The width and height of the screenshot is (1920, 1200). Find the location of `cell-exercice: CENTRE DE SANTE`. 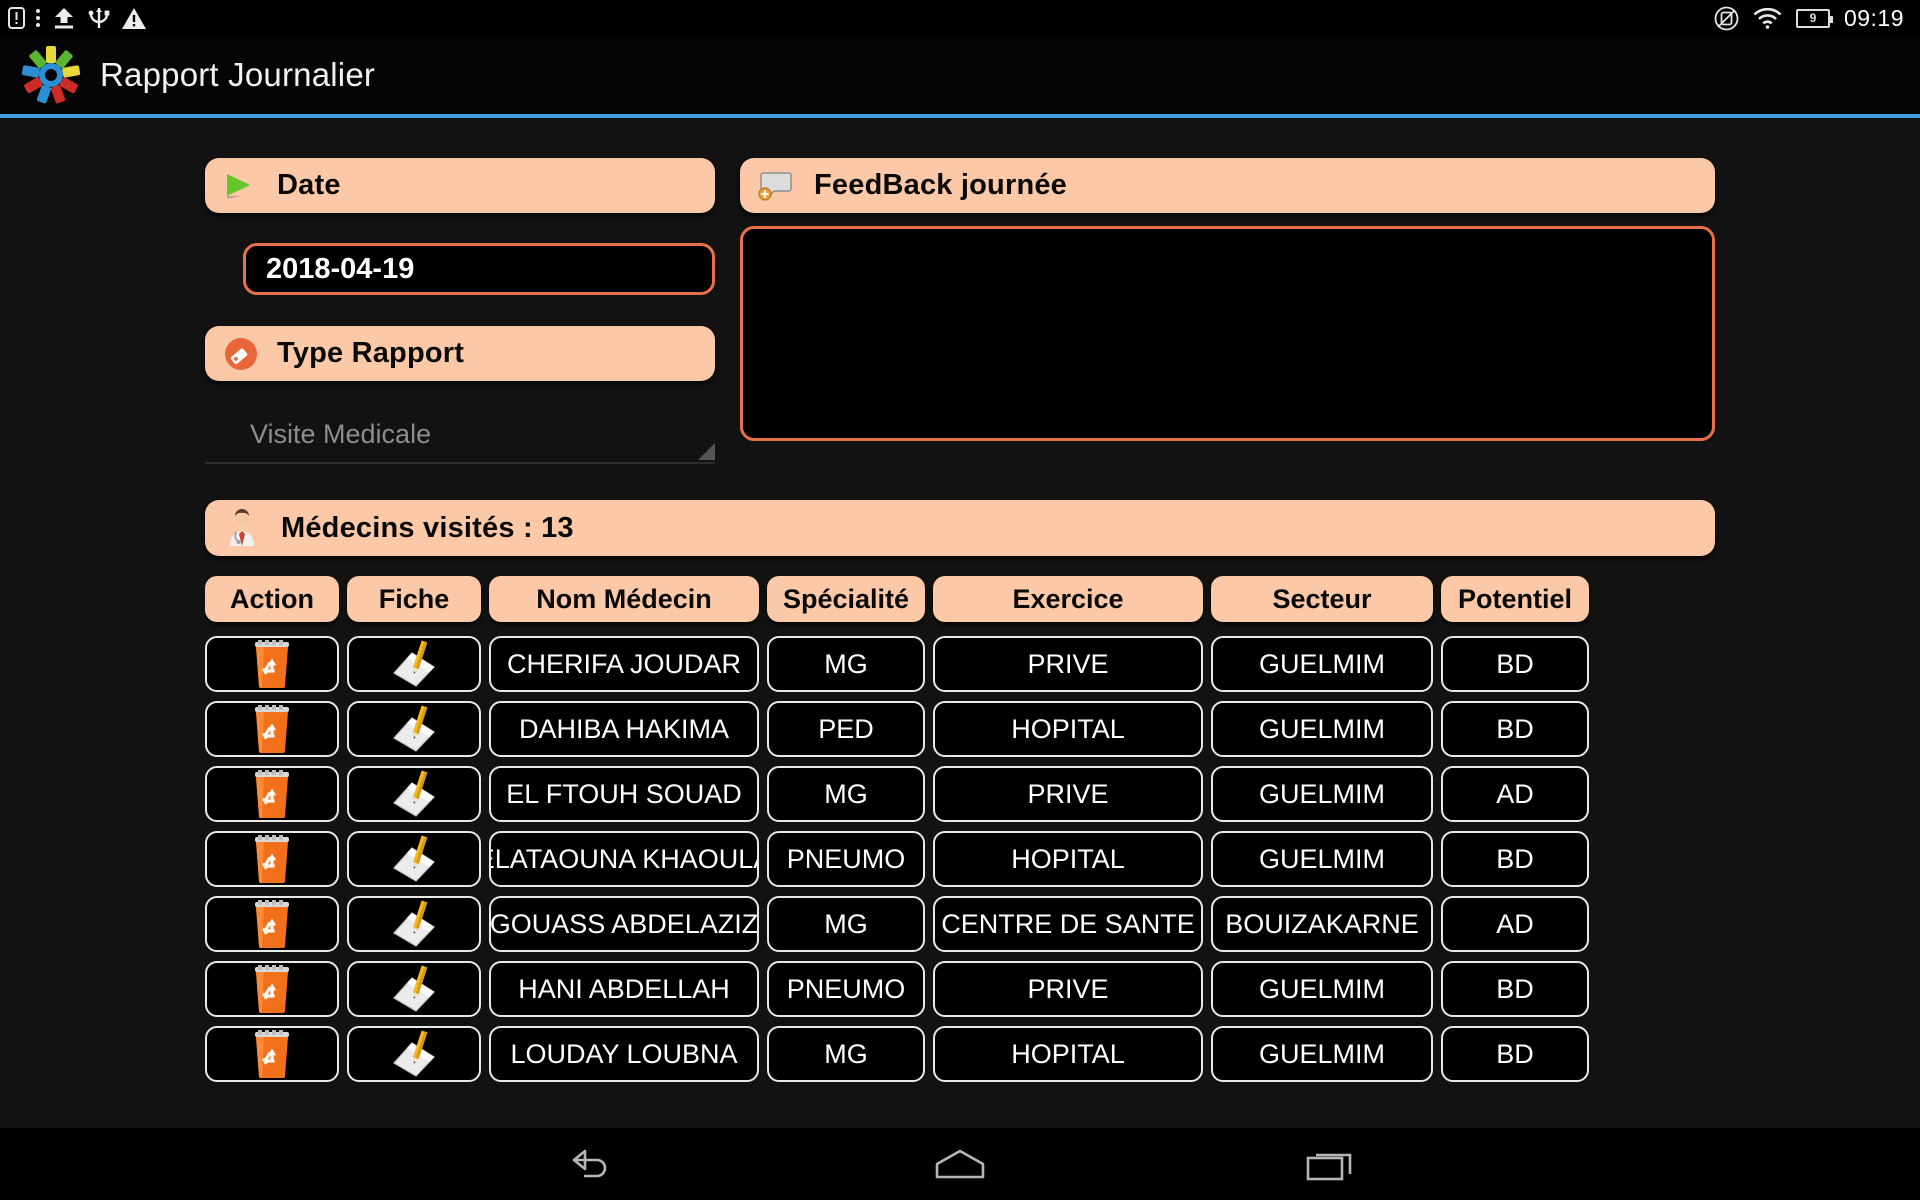

cell-exercice: CENTRE DE SANTE is located at coordinates (1068, 924).